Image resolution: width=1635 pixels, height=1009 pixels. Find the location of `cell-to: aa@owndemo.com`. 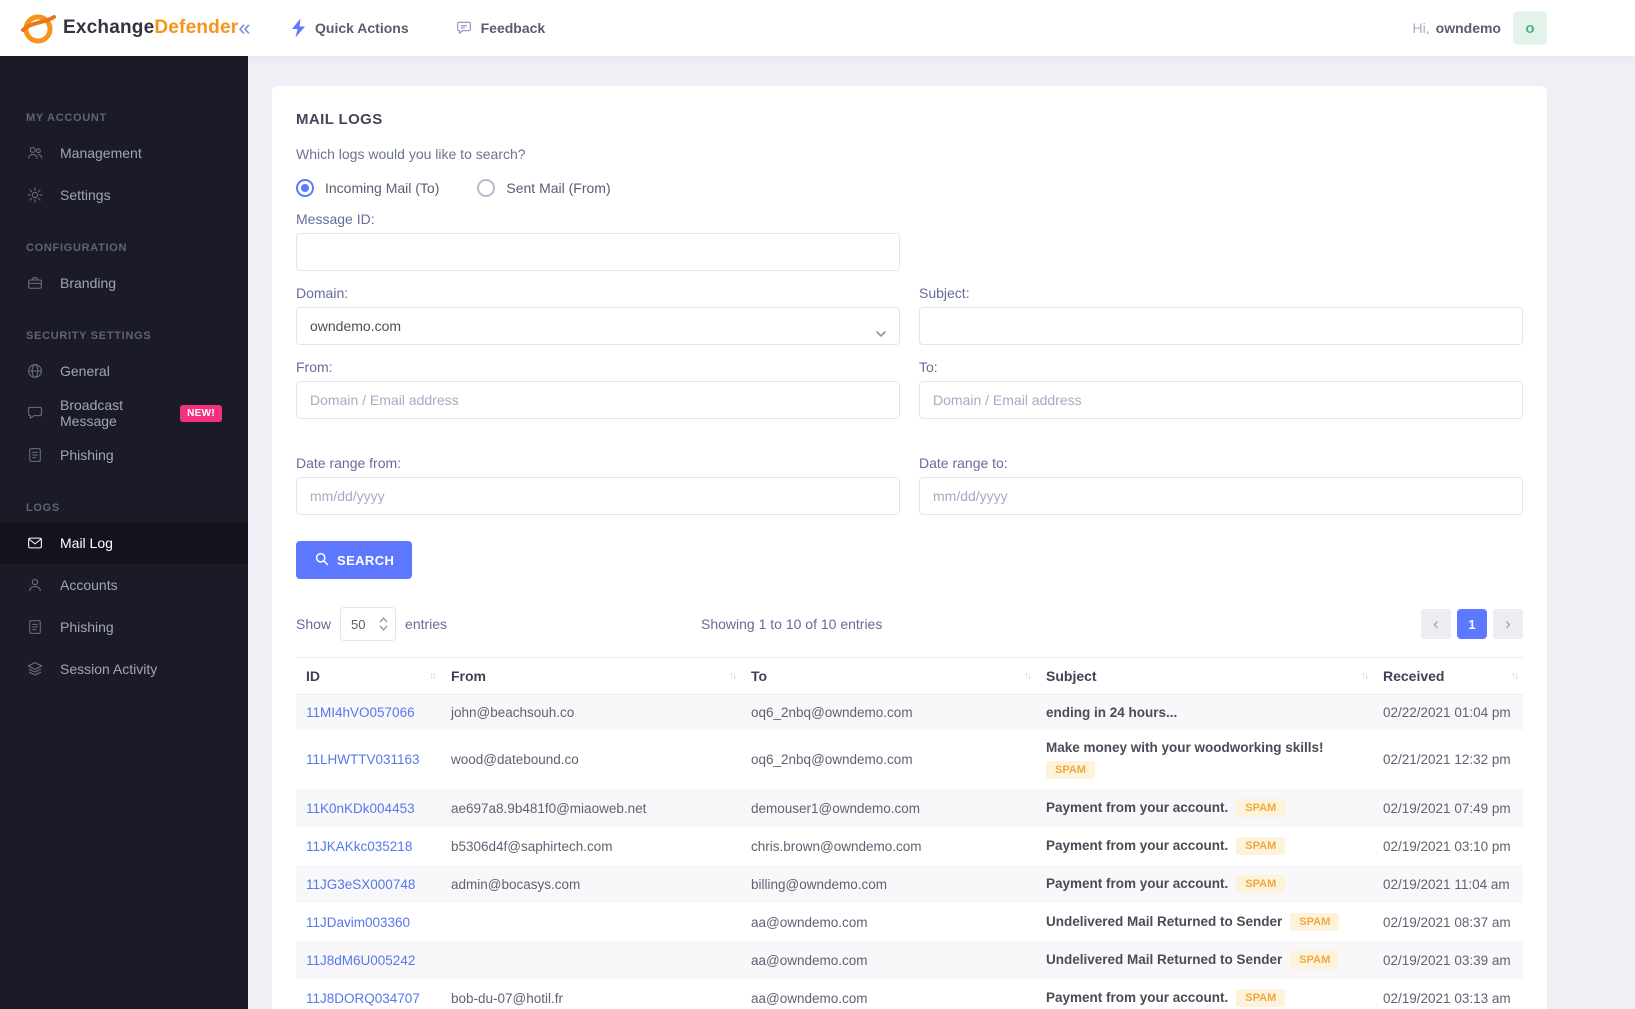

cell-to: aa@owndemo.com is located at coordinates (809, 922).